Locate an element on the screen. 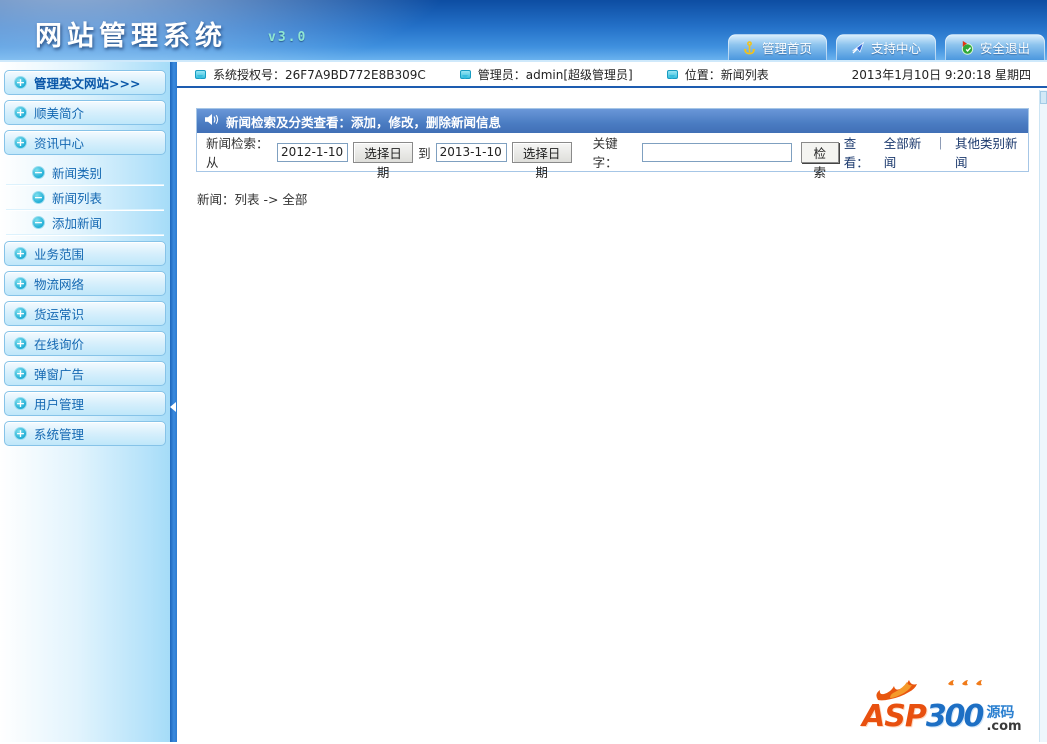  scrollbar-thumb is located at coordinates (1043, 97).